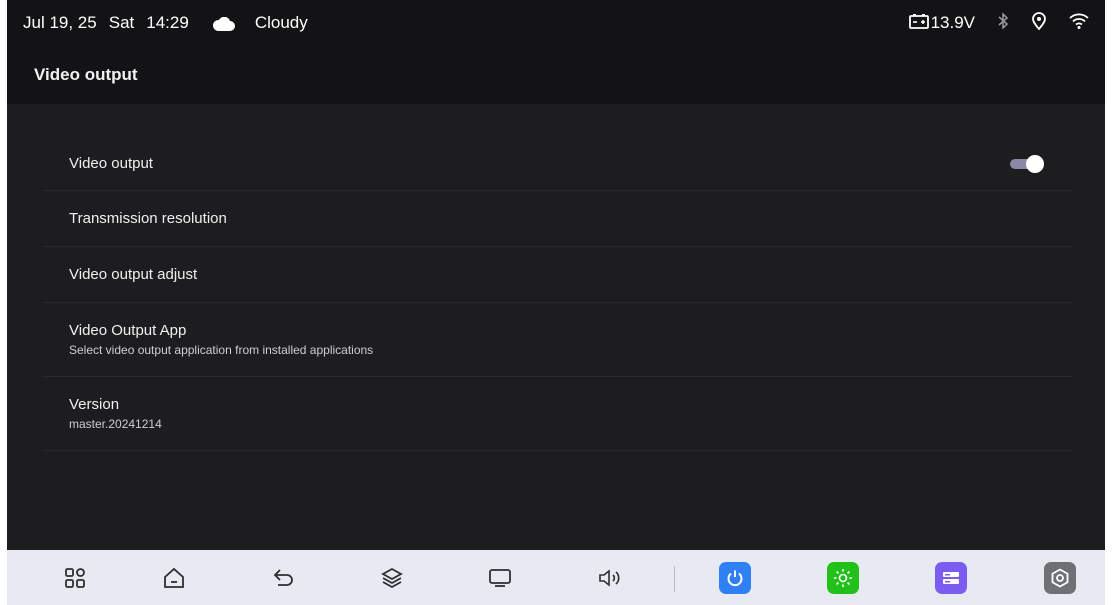  I want to click on layers-icon, so click(392, 578).